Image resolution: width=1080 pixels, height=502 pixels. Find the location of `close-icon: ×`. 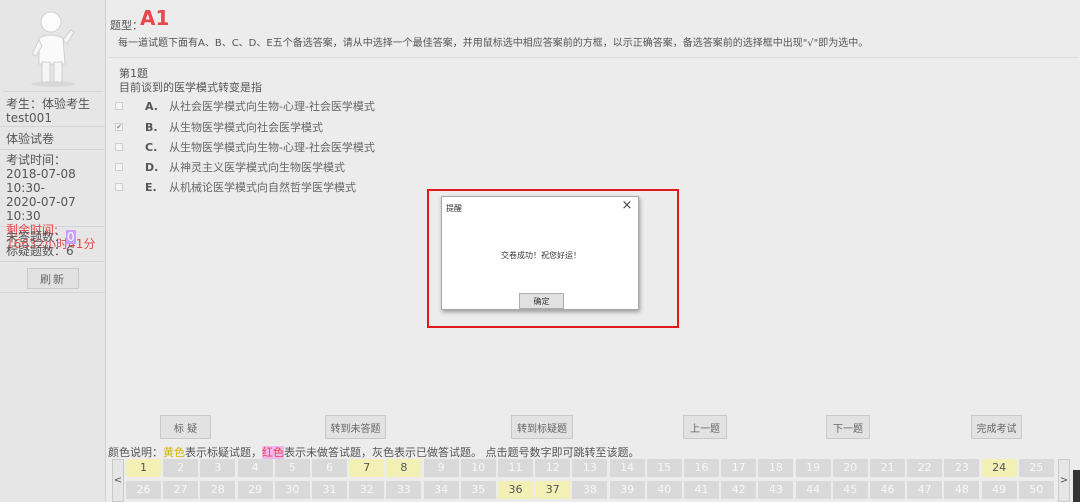

close-icon: × is located at coordinates (627, 206).